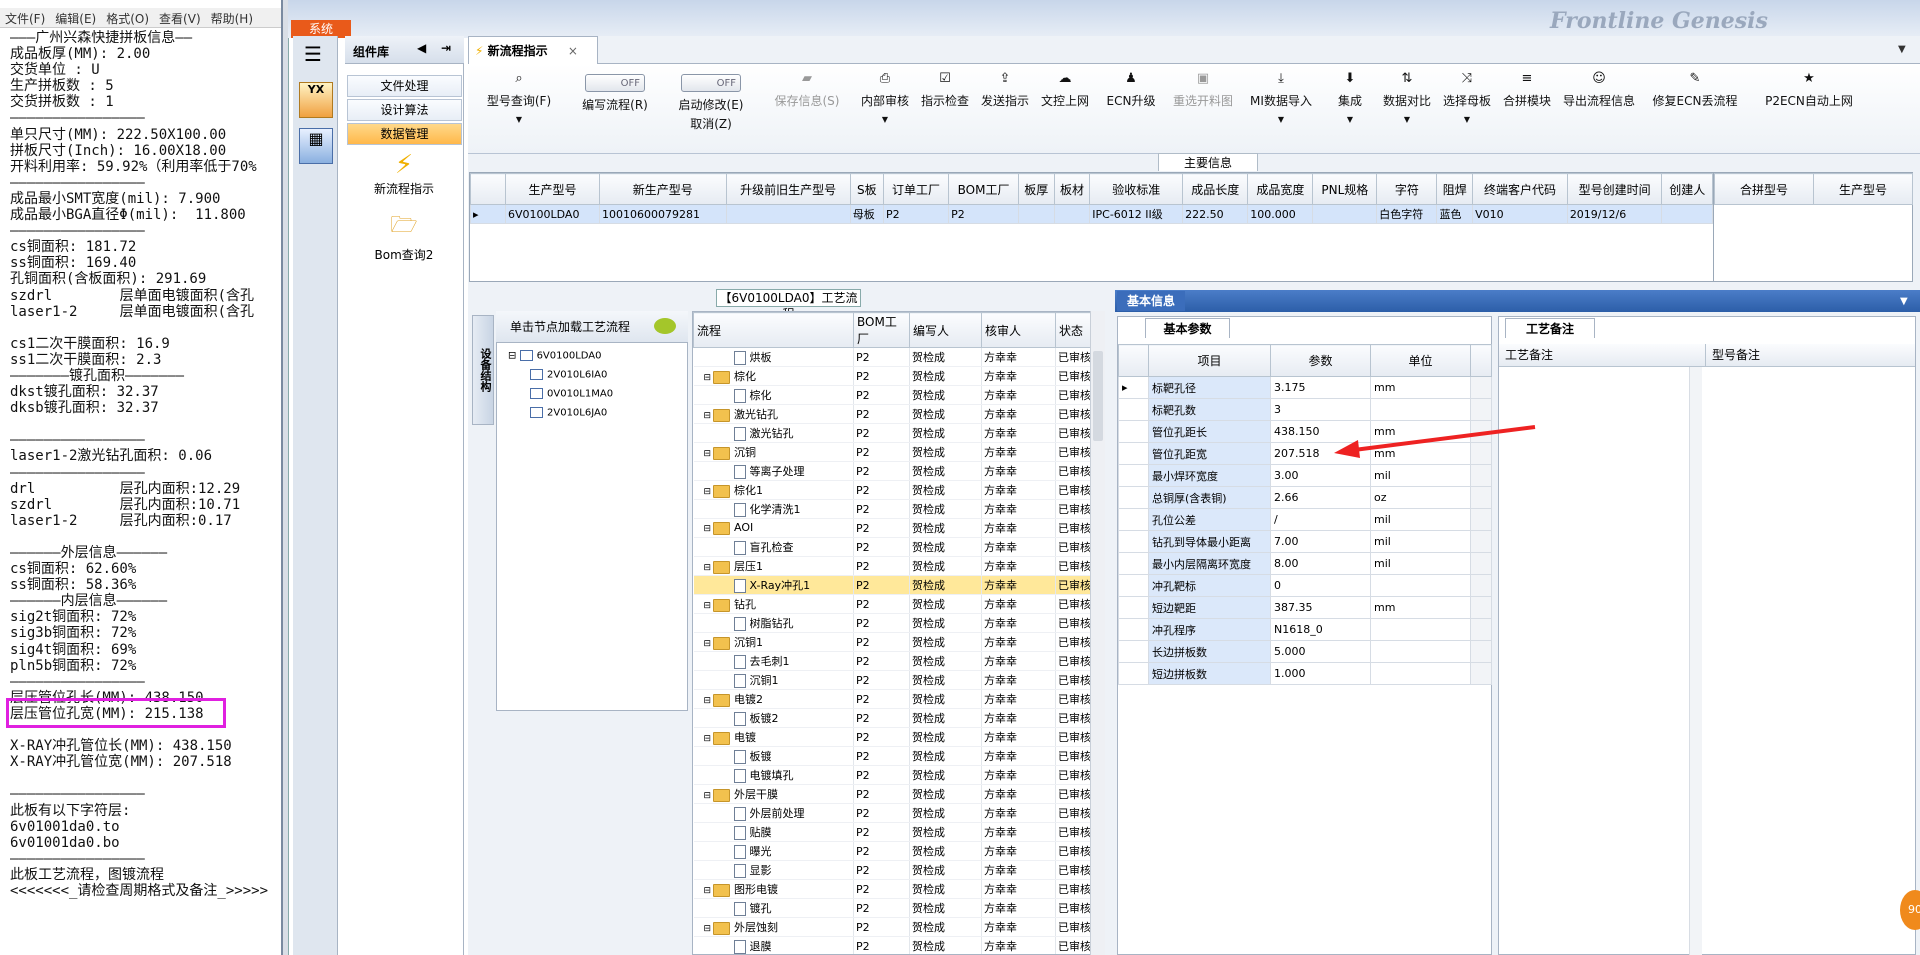 This screenshot has height=955, width=1920. Describe the element at coordinates (1305, 629) in the screenshot. I see `param-row: 冲孔程序 N1618_0` at that location.